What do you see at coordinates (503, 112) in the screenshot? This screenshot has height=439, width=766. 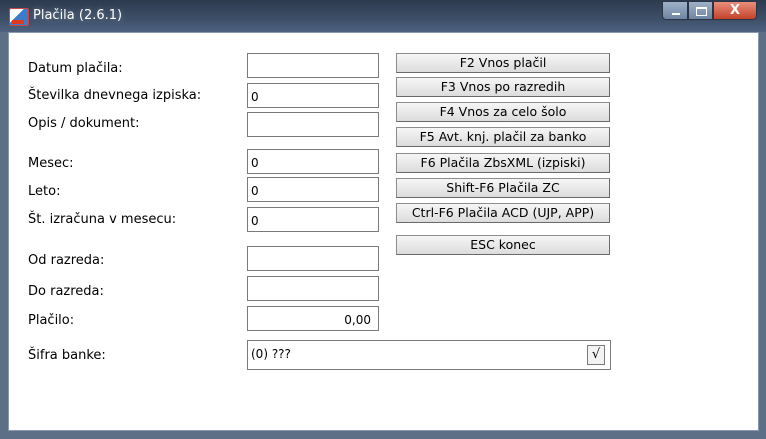 I see `f4-vnos-za-celo-solo-button: F4 Vnos za celo šolo` at bounding box center [503, 112].